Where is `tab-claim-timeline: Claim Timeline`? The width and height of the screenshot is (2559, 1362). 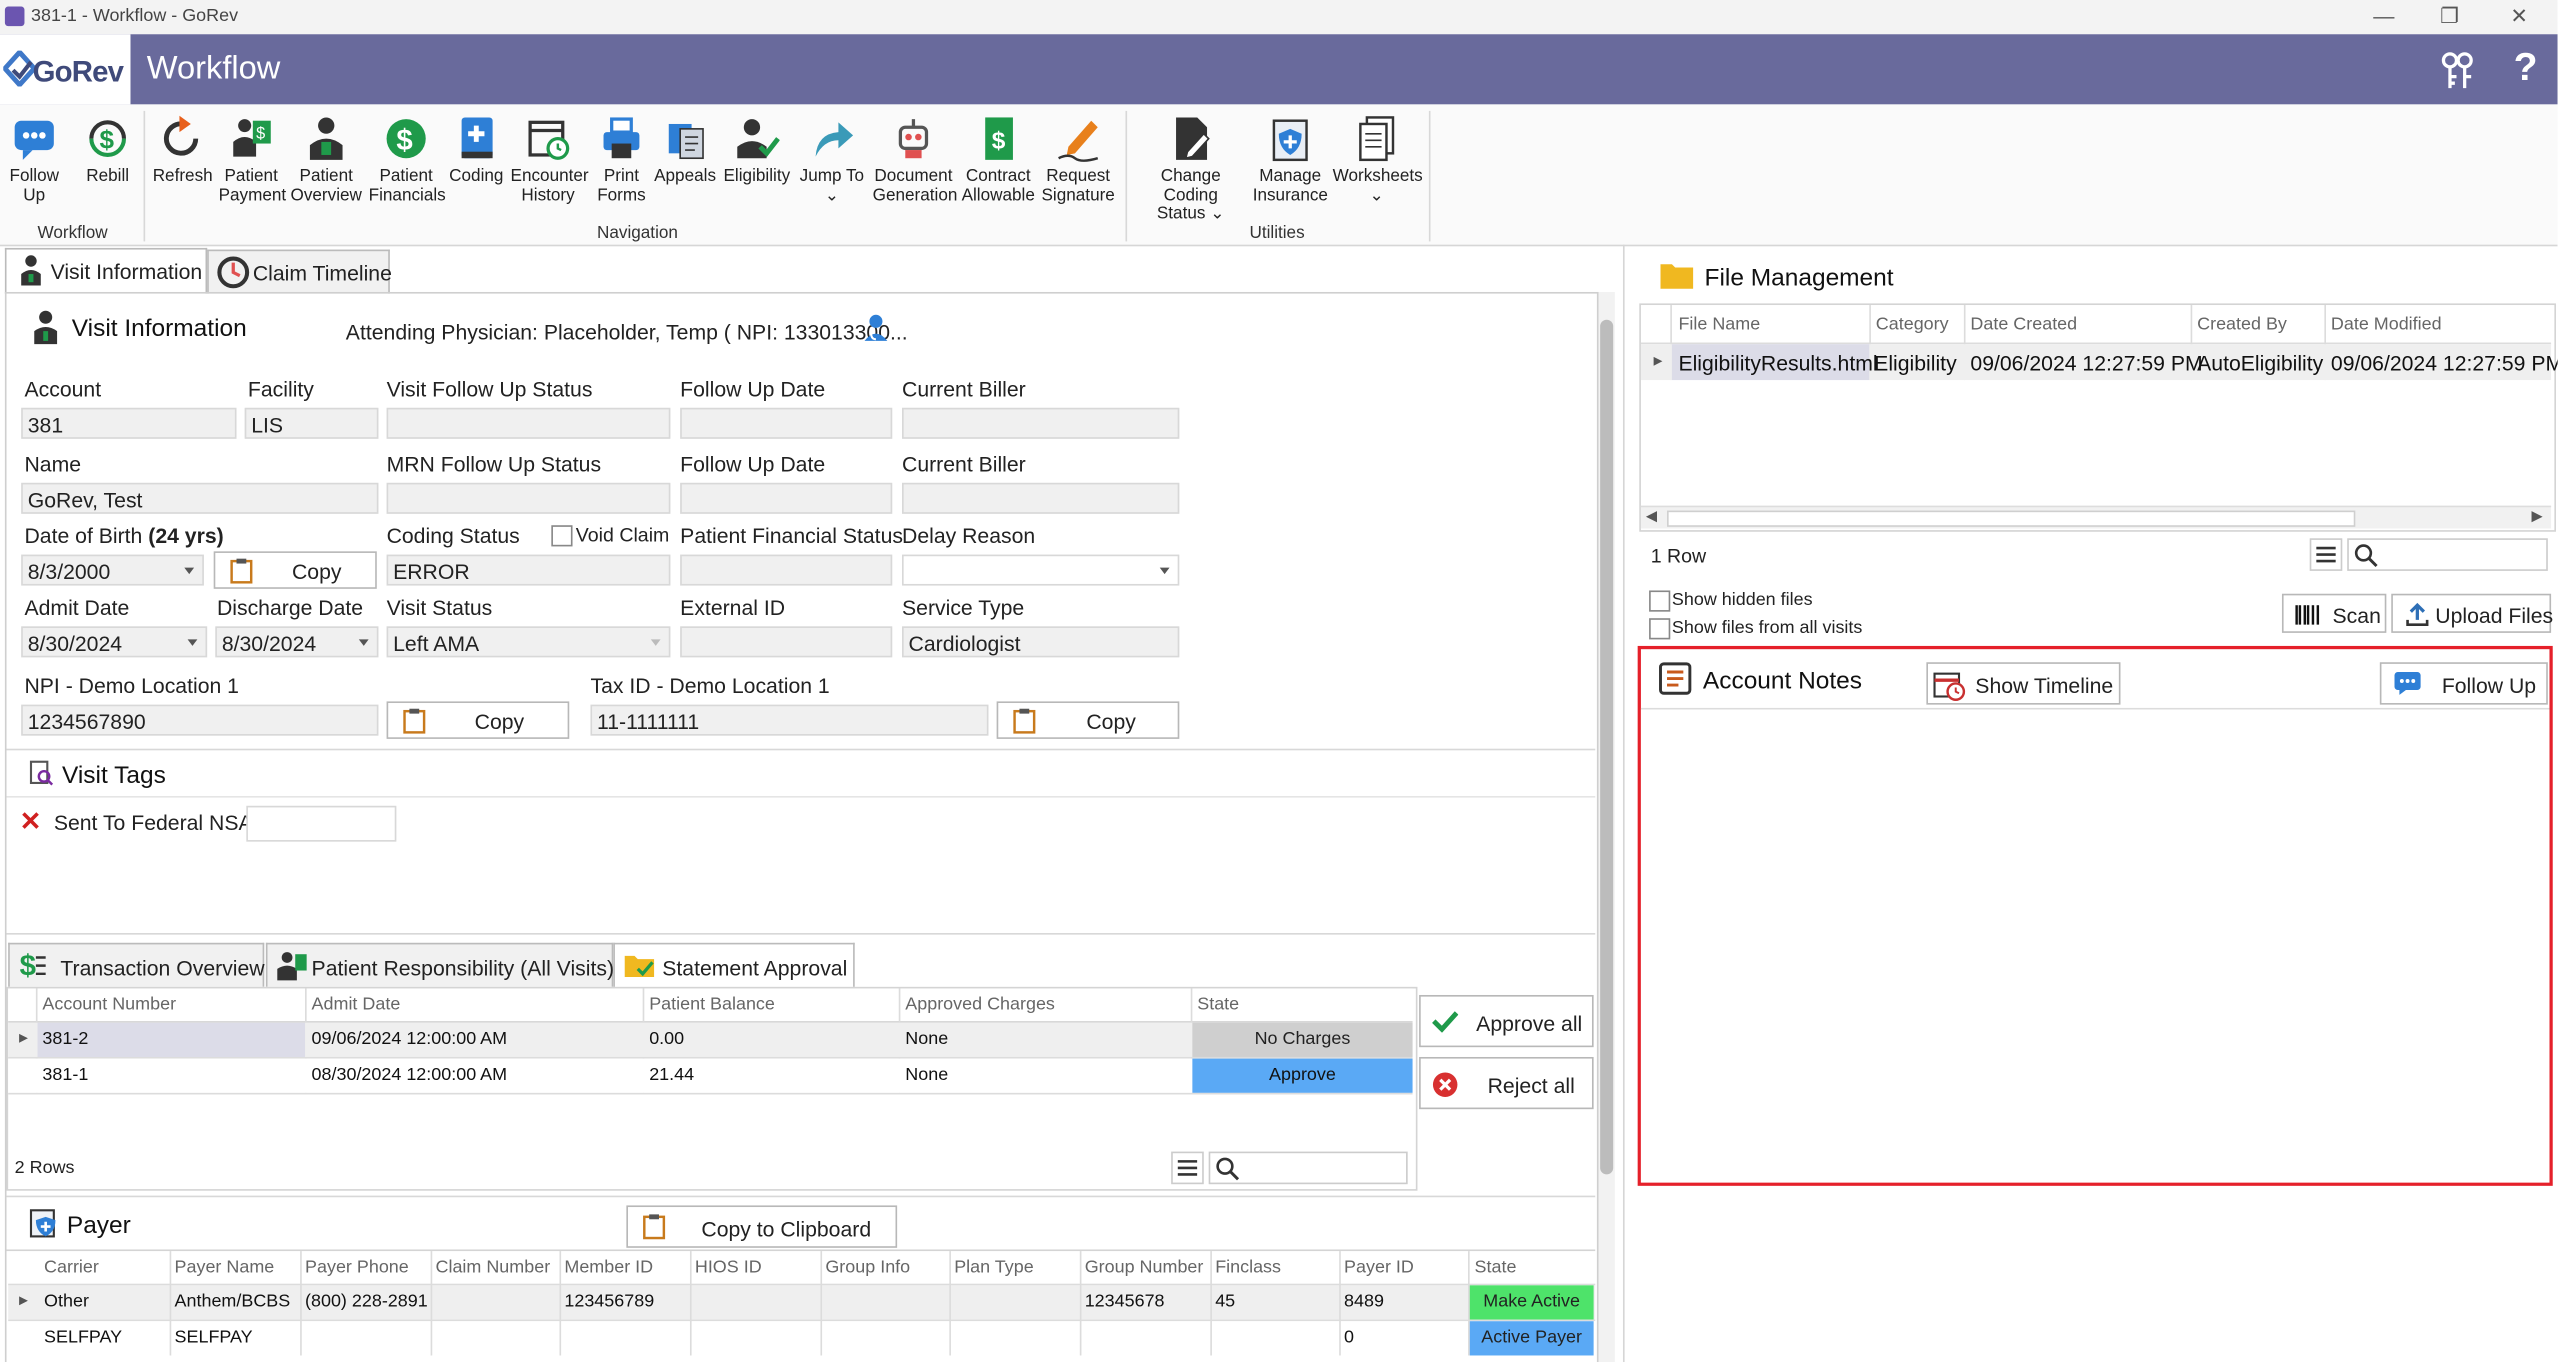
tab-claim-timeline: Claim Timeline is located at coordinates (299, 271).